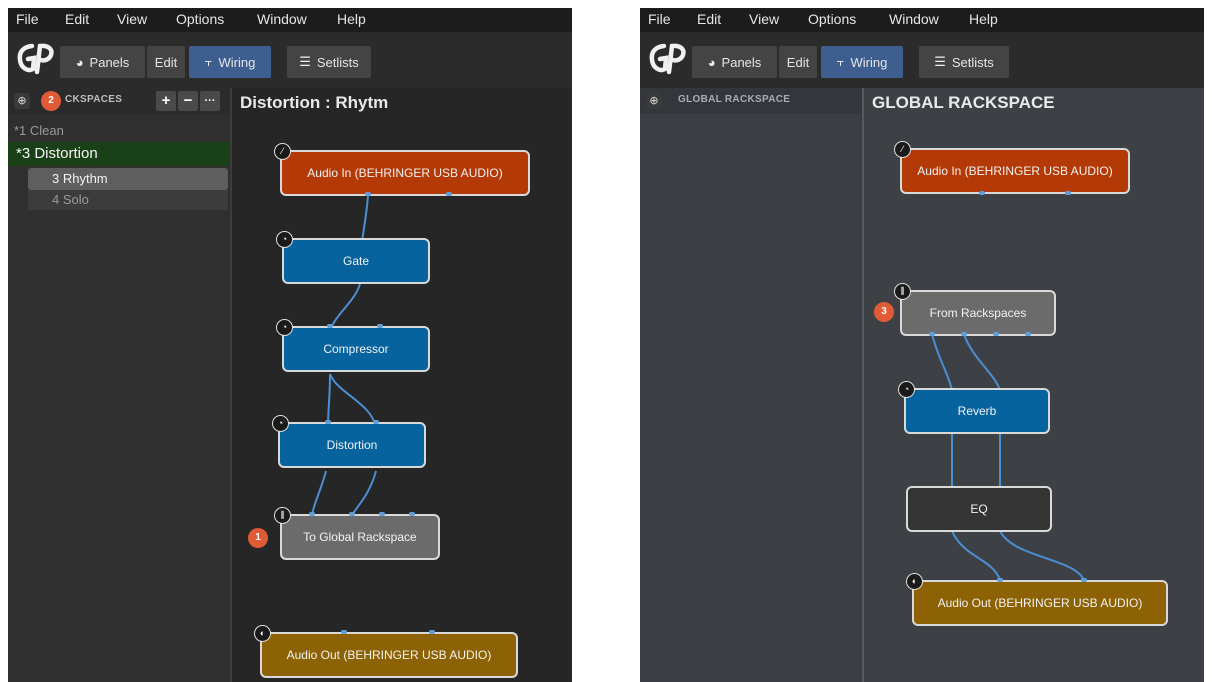 The width and height of the screenshot is (1212, 682). I want to click on variation-item-rhythm: 3 Rhythm, so click(128, 179).